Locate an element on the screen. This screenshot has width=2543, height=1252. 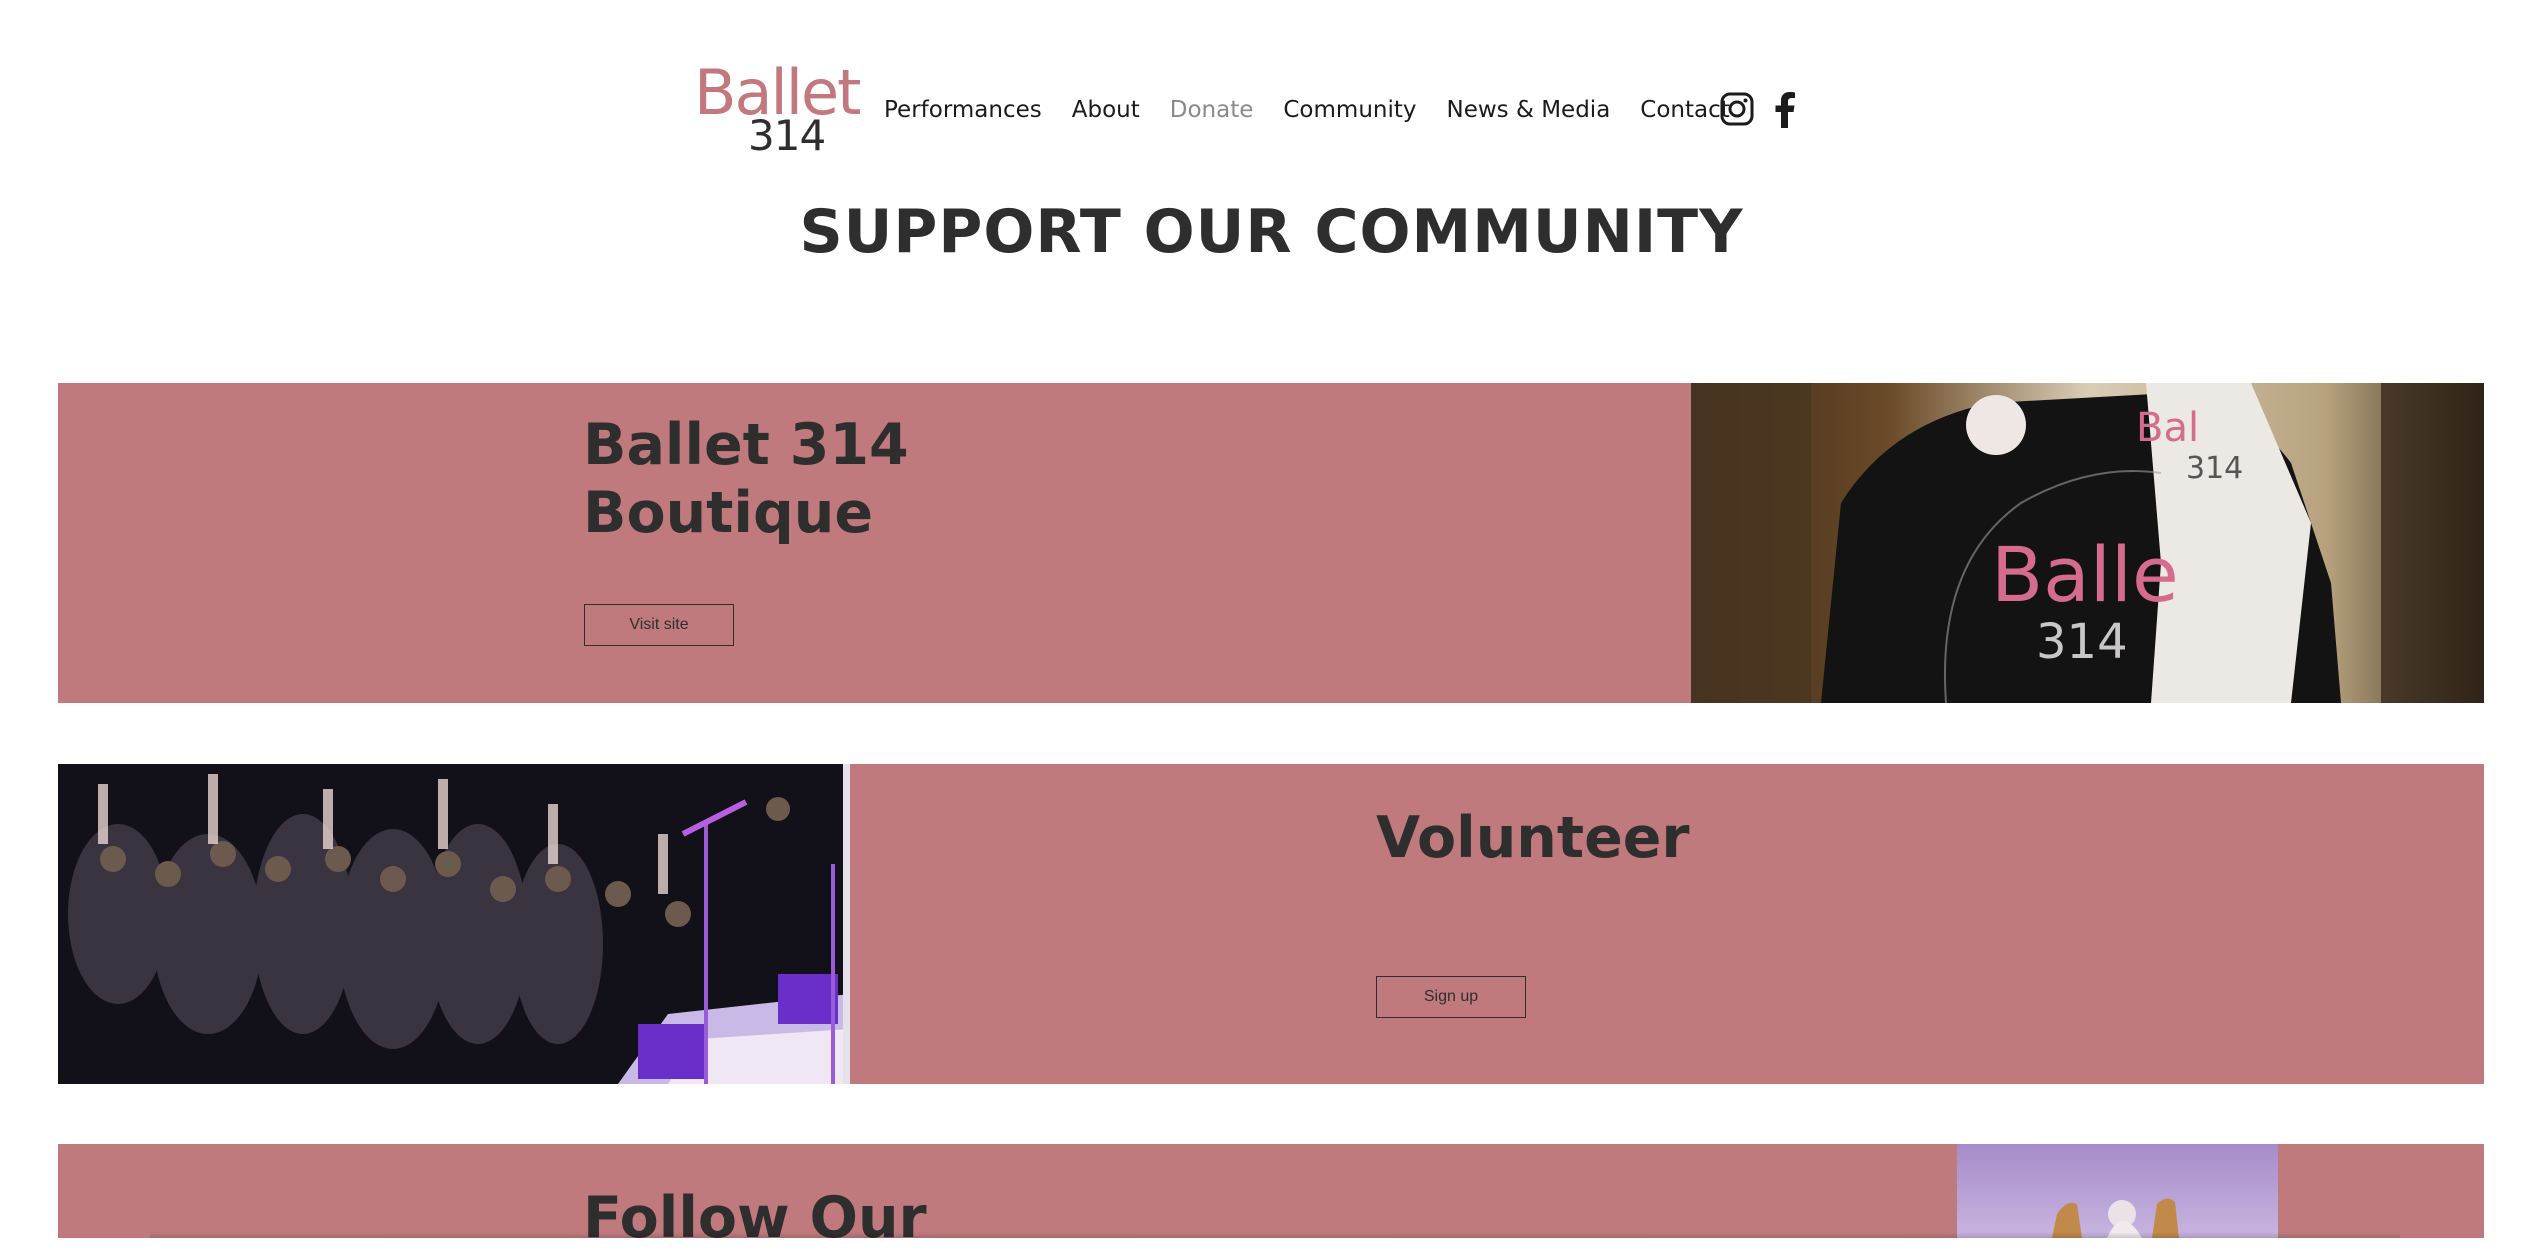
nav-performances: Performances is located at coordinates (963, 110).